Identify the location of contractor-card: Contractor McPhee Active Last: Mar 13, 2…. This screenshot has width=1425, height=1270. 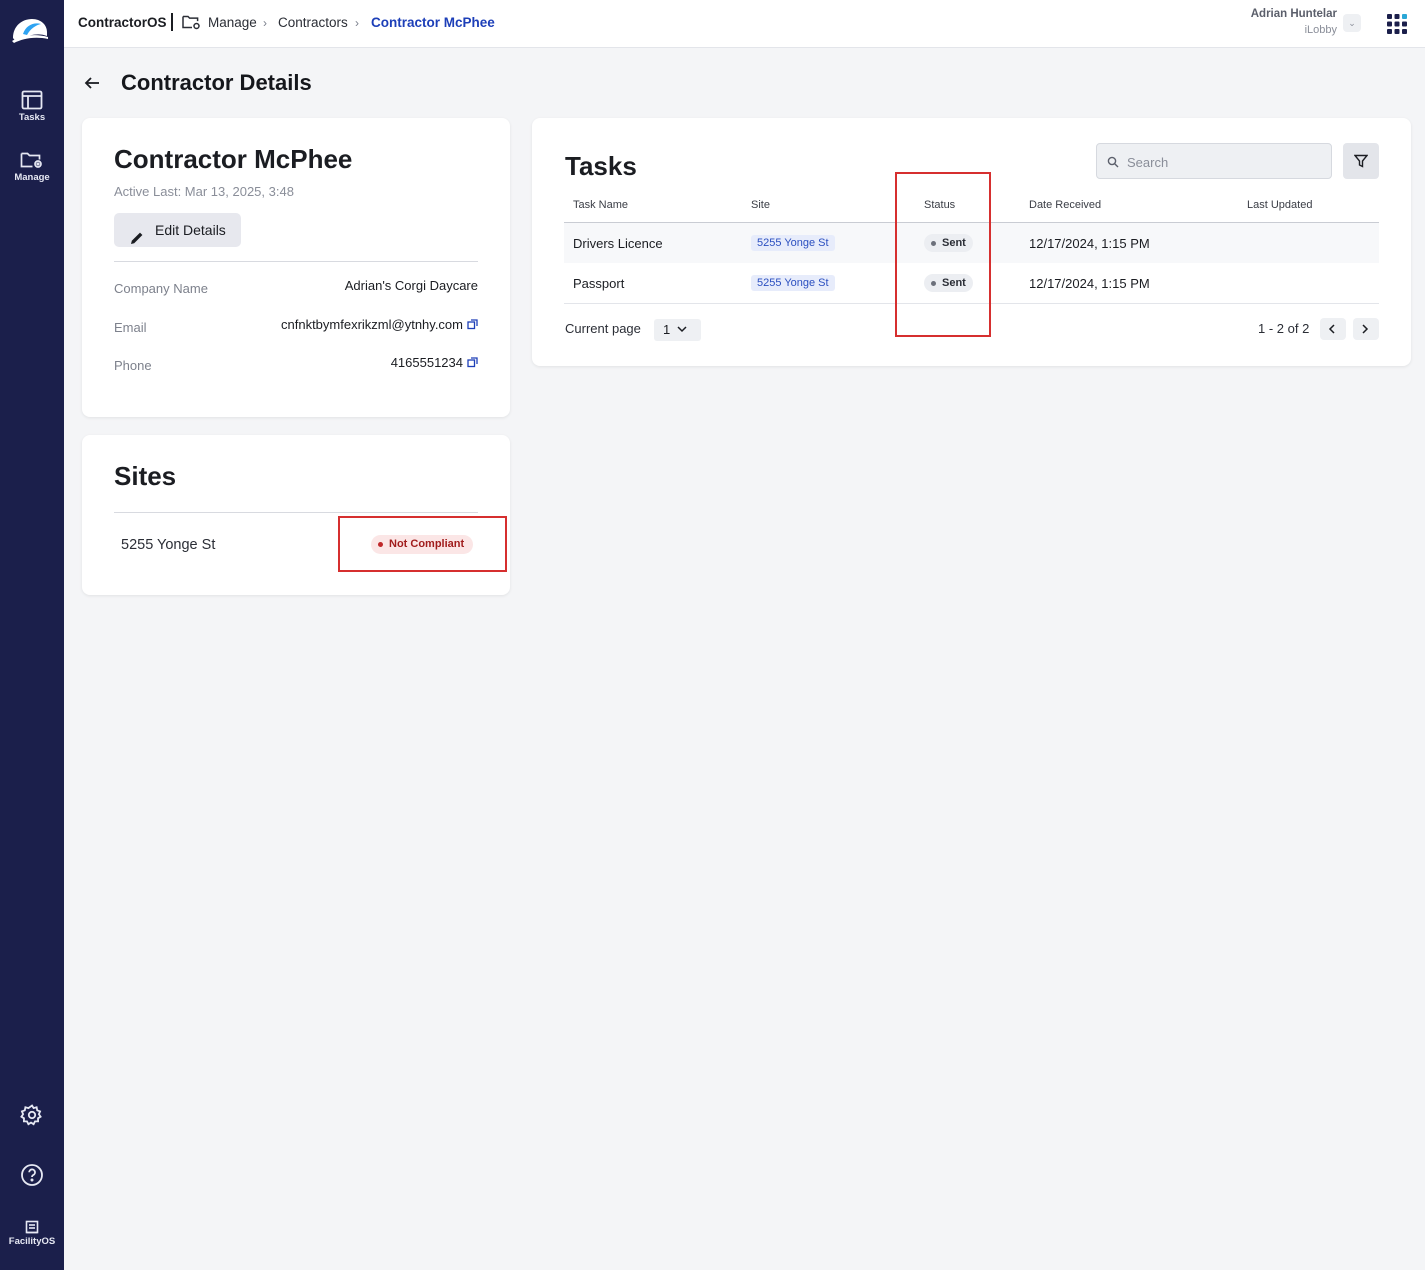
(296, 267).